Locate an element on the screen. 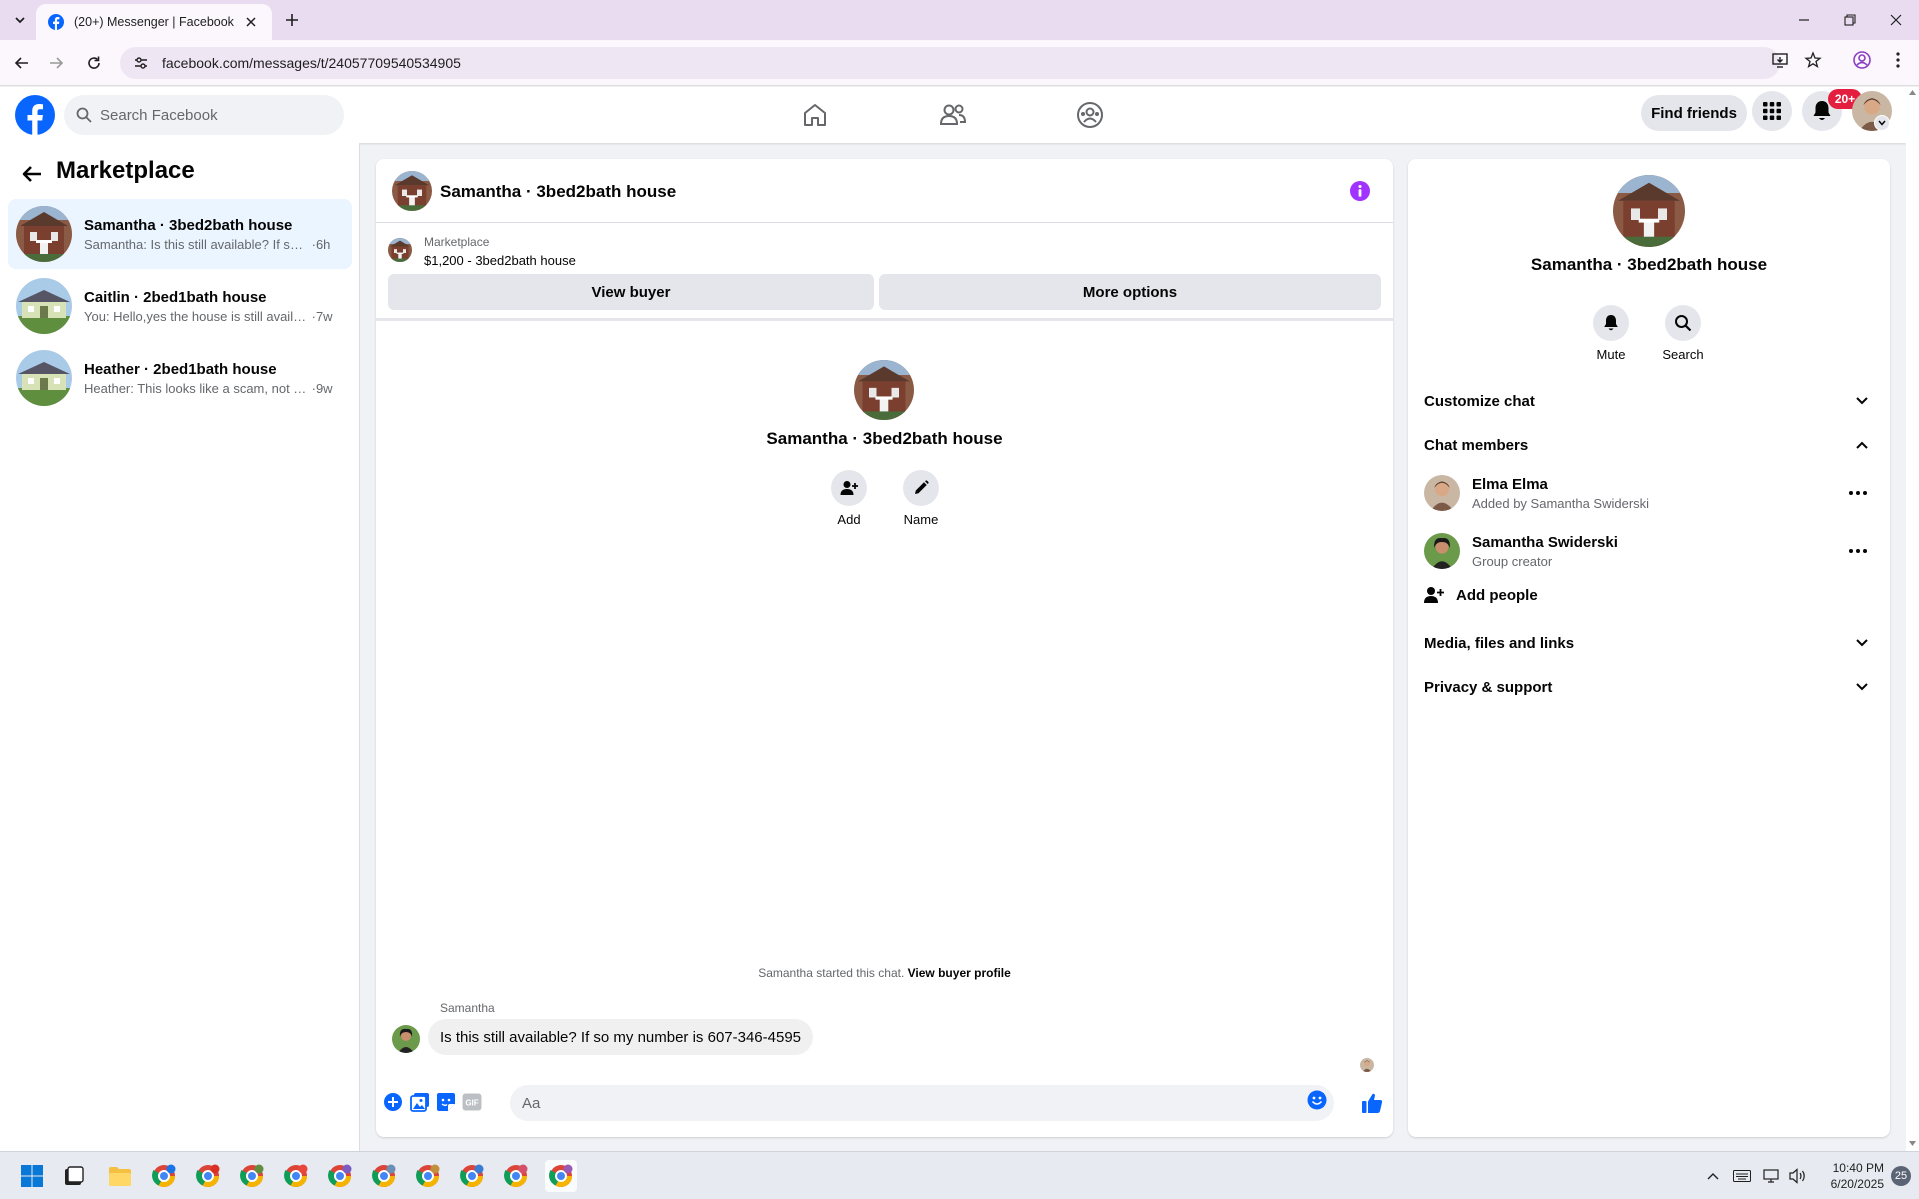 The image size is (1919, 1199). conversation-time: ·9w is located at coordinates (322, 388).